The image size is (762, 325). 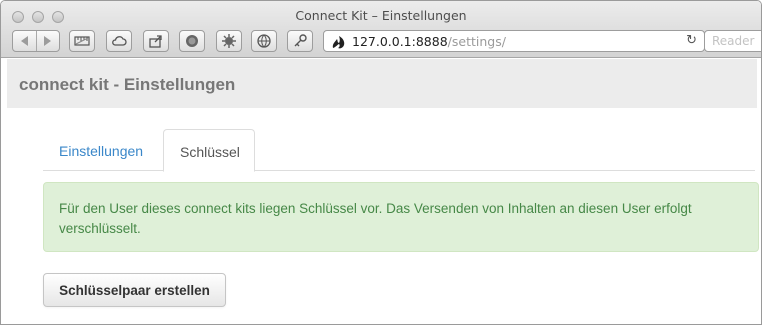 I want to click on globe-icon, so click(x=264, y=41).